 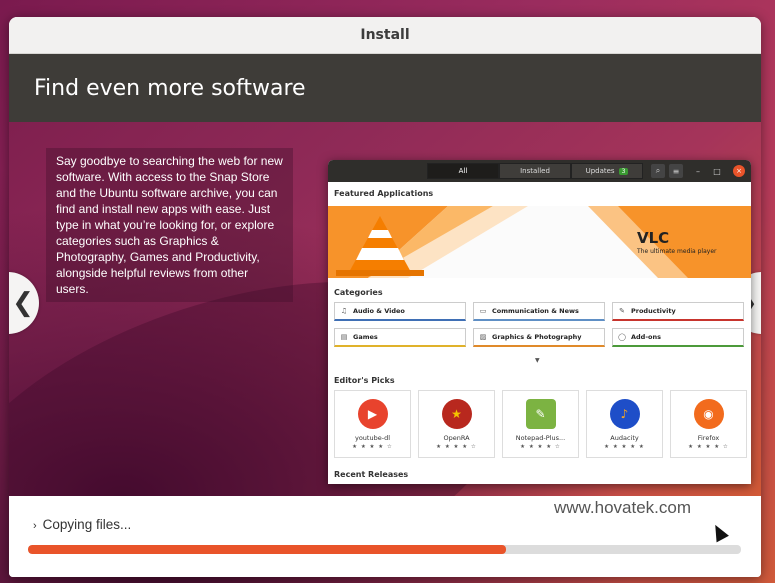 What do you see at coordinates (717, 171) in the screenshot?
I see `maximize-icon: □` at bounding box center [717, 171].